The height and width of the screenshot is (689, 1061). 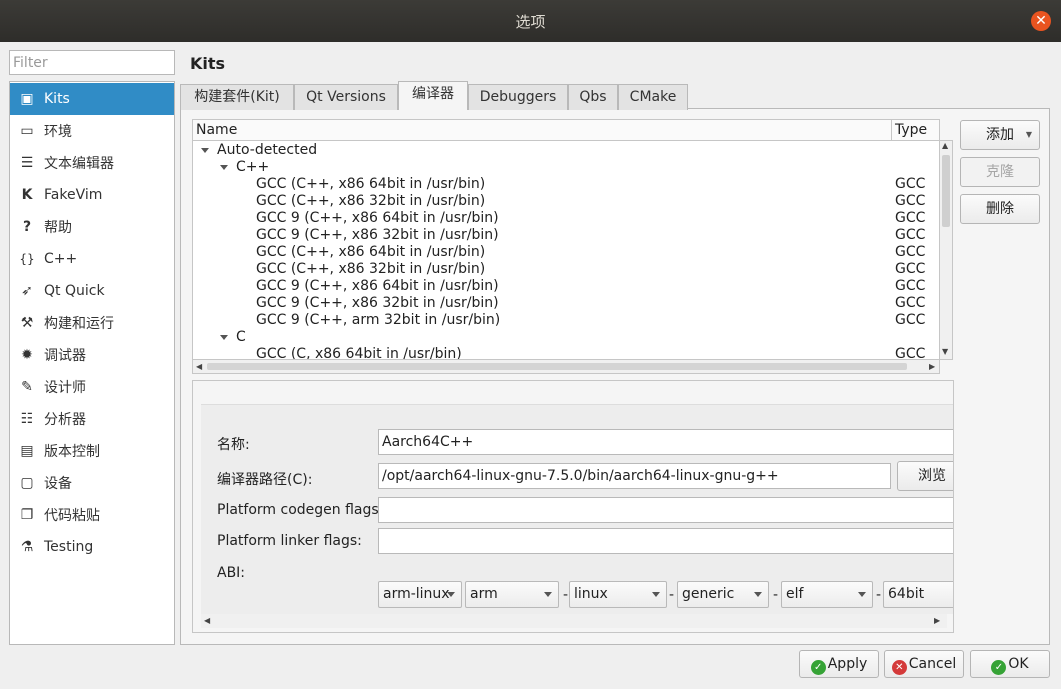 What do you see at coordinates (79, 324) in the screenshot?
I see `category-label: 构建和运行` at bounding box center [79, 324].